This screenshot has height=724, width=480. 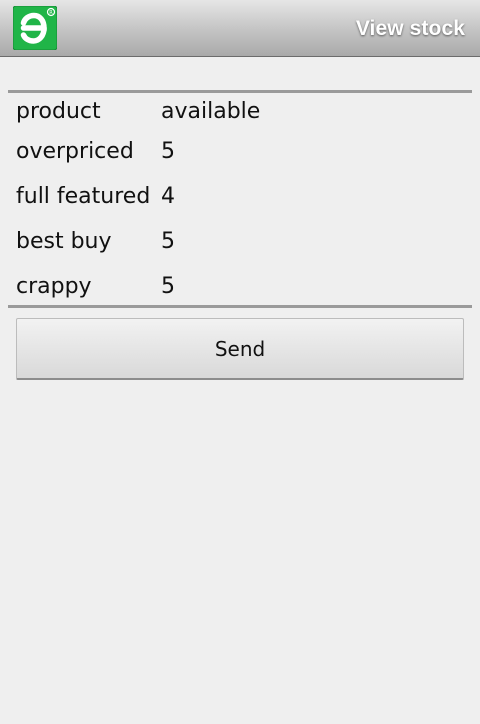 I want to click on table-row: overpriced 5, so click(x=240, y=152).